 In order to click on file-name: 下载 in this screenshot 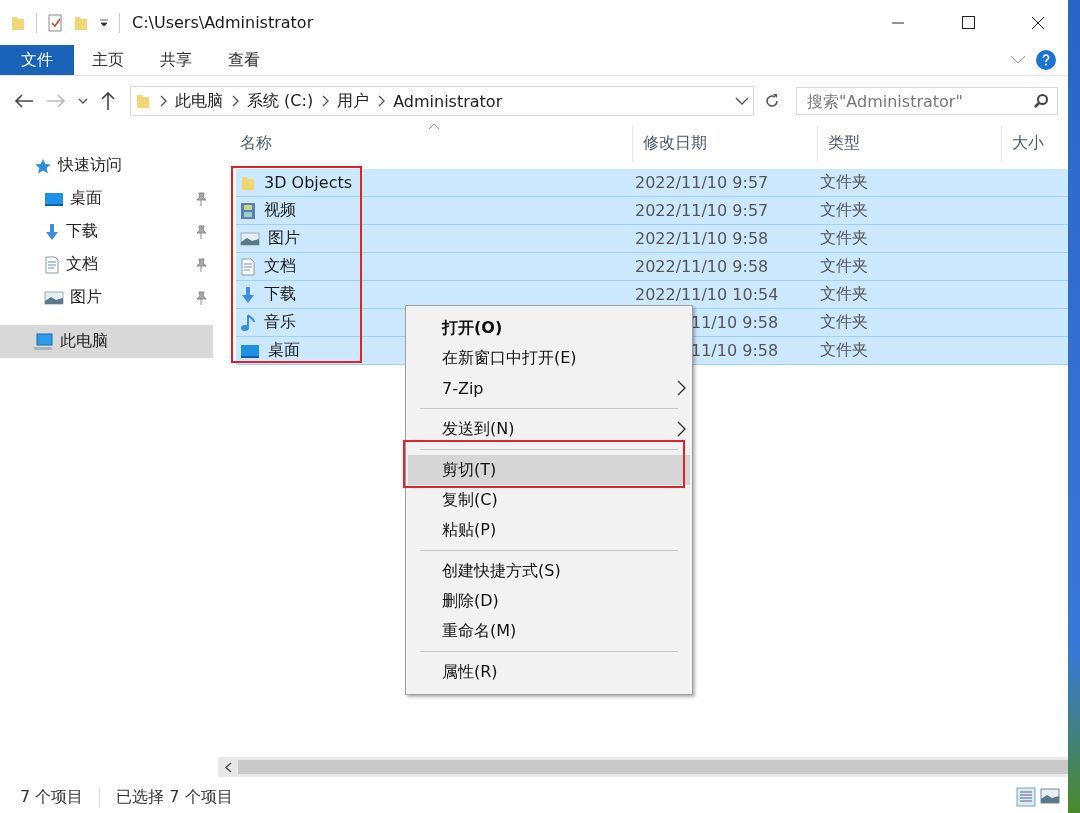, I will do `click(280, 294)`.